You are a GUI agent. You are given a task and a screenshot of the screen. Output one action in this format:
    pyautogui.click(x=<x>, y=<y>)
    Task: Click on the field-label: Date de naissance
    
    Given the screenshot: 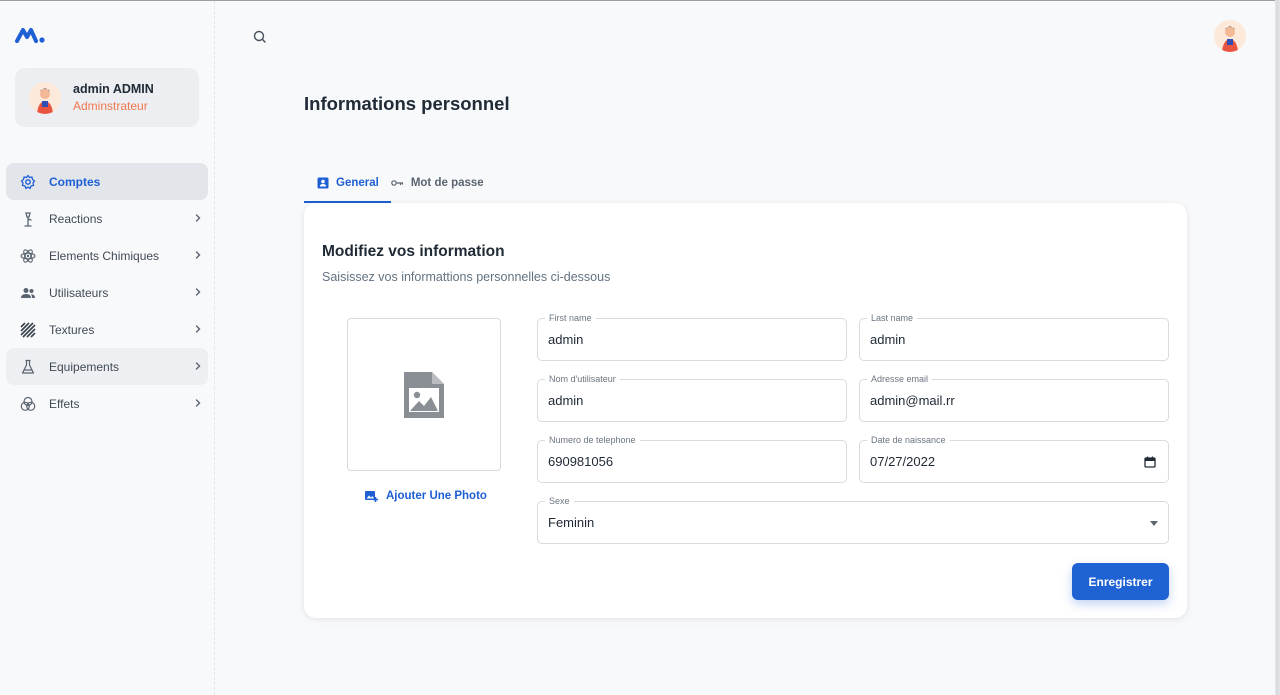 What is the action you would take?
    pyautogui.click(x=908, y=440)
    